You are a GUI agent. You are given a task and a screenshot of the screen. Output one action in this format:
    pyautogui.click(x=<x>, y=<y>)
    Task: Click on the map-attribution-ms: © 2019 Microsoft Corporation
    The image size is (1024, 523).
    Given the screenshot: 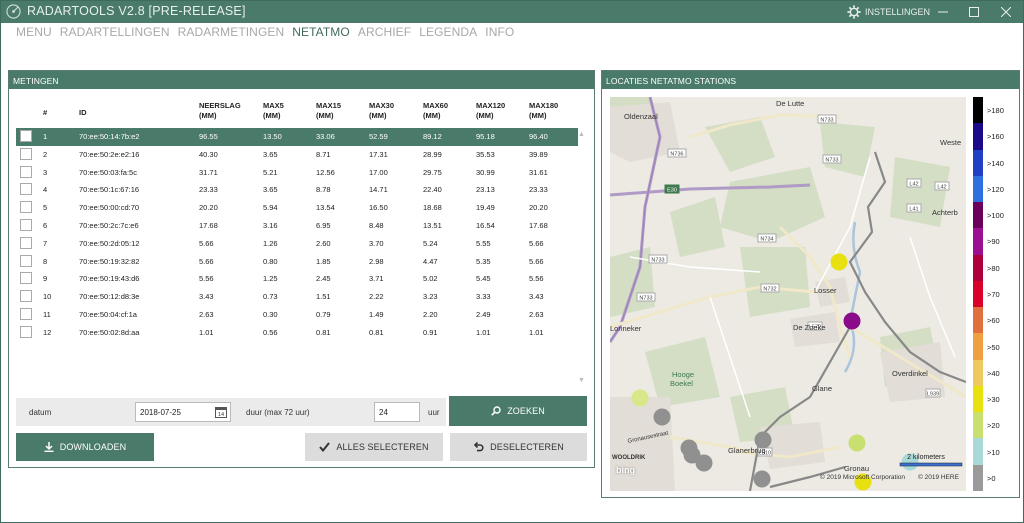 What is the action you would take?
    pyautogui.click(x=862, y=477)
    